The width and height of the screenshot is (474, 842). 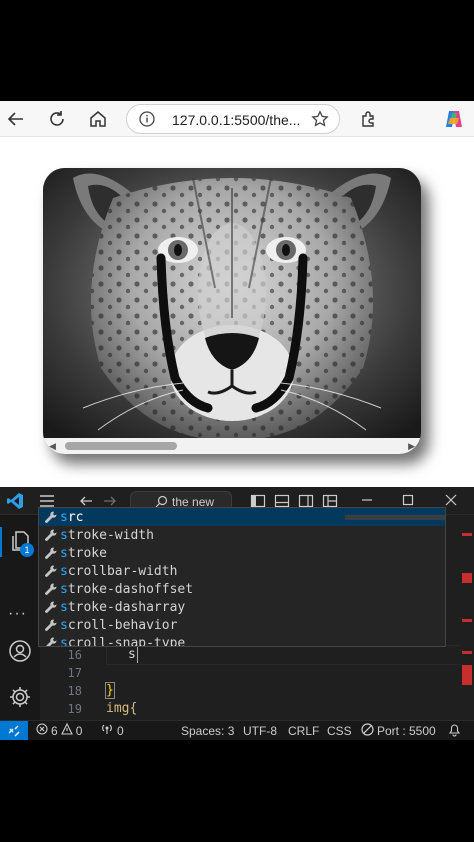 I want to click on editor-scrollbar, so click(x=467, y=617).